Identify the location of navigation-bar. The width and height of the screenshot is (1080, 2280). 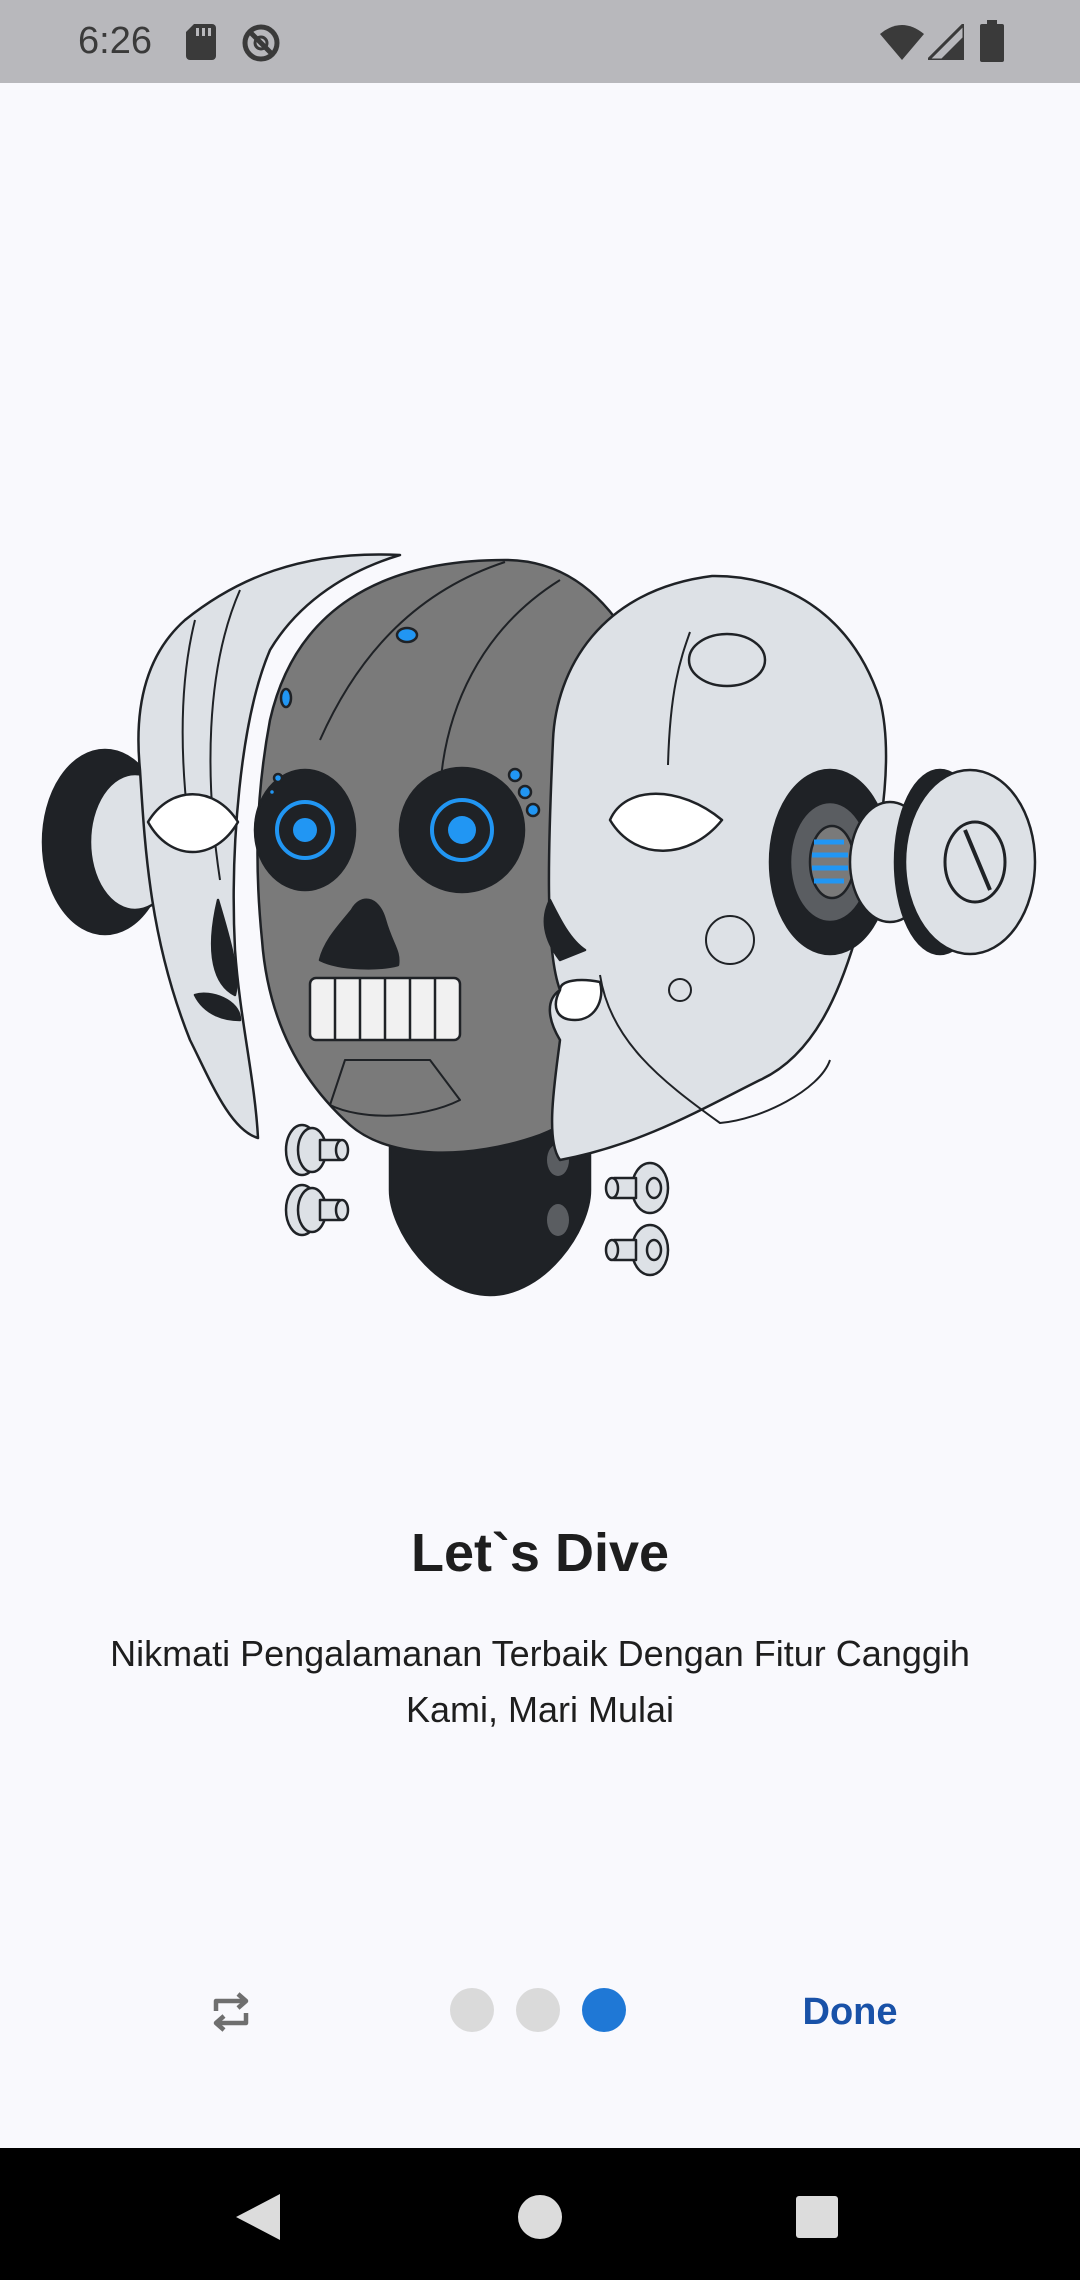
(540, 2214).